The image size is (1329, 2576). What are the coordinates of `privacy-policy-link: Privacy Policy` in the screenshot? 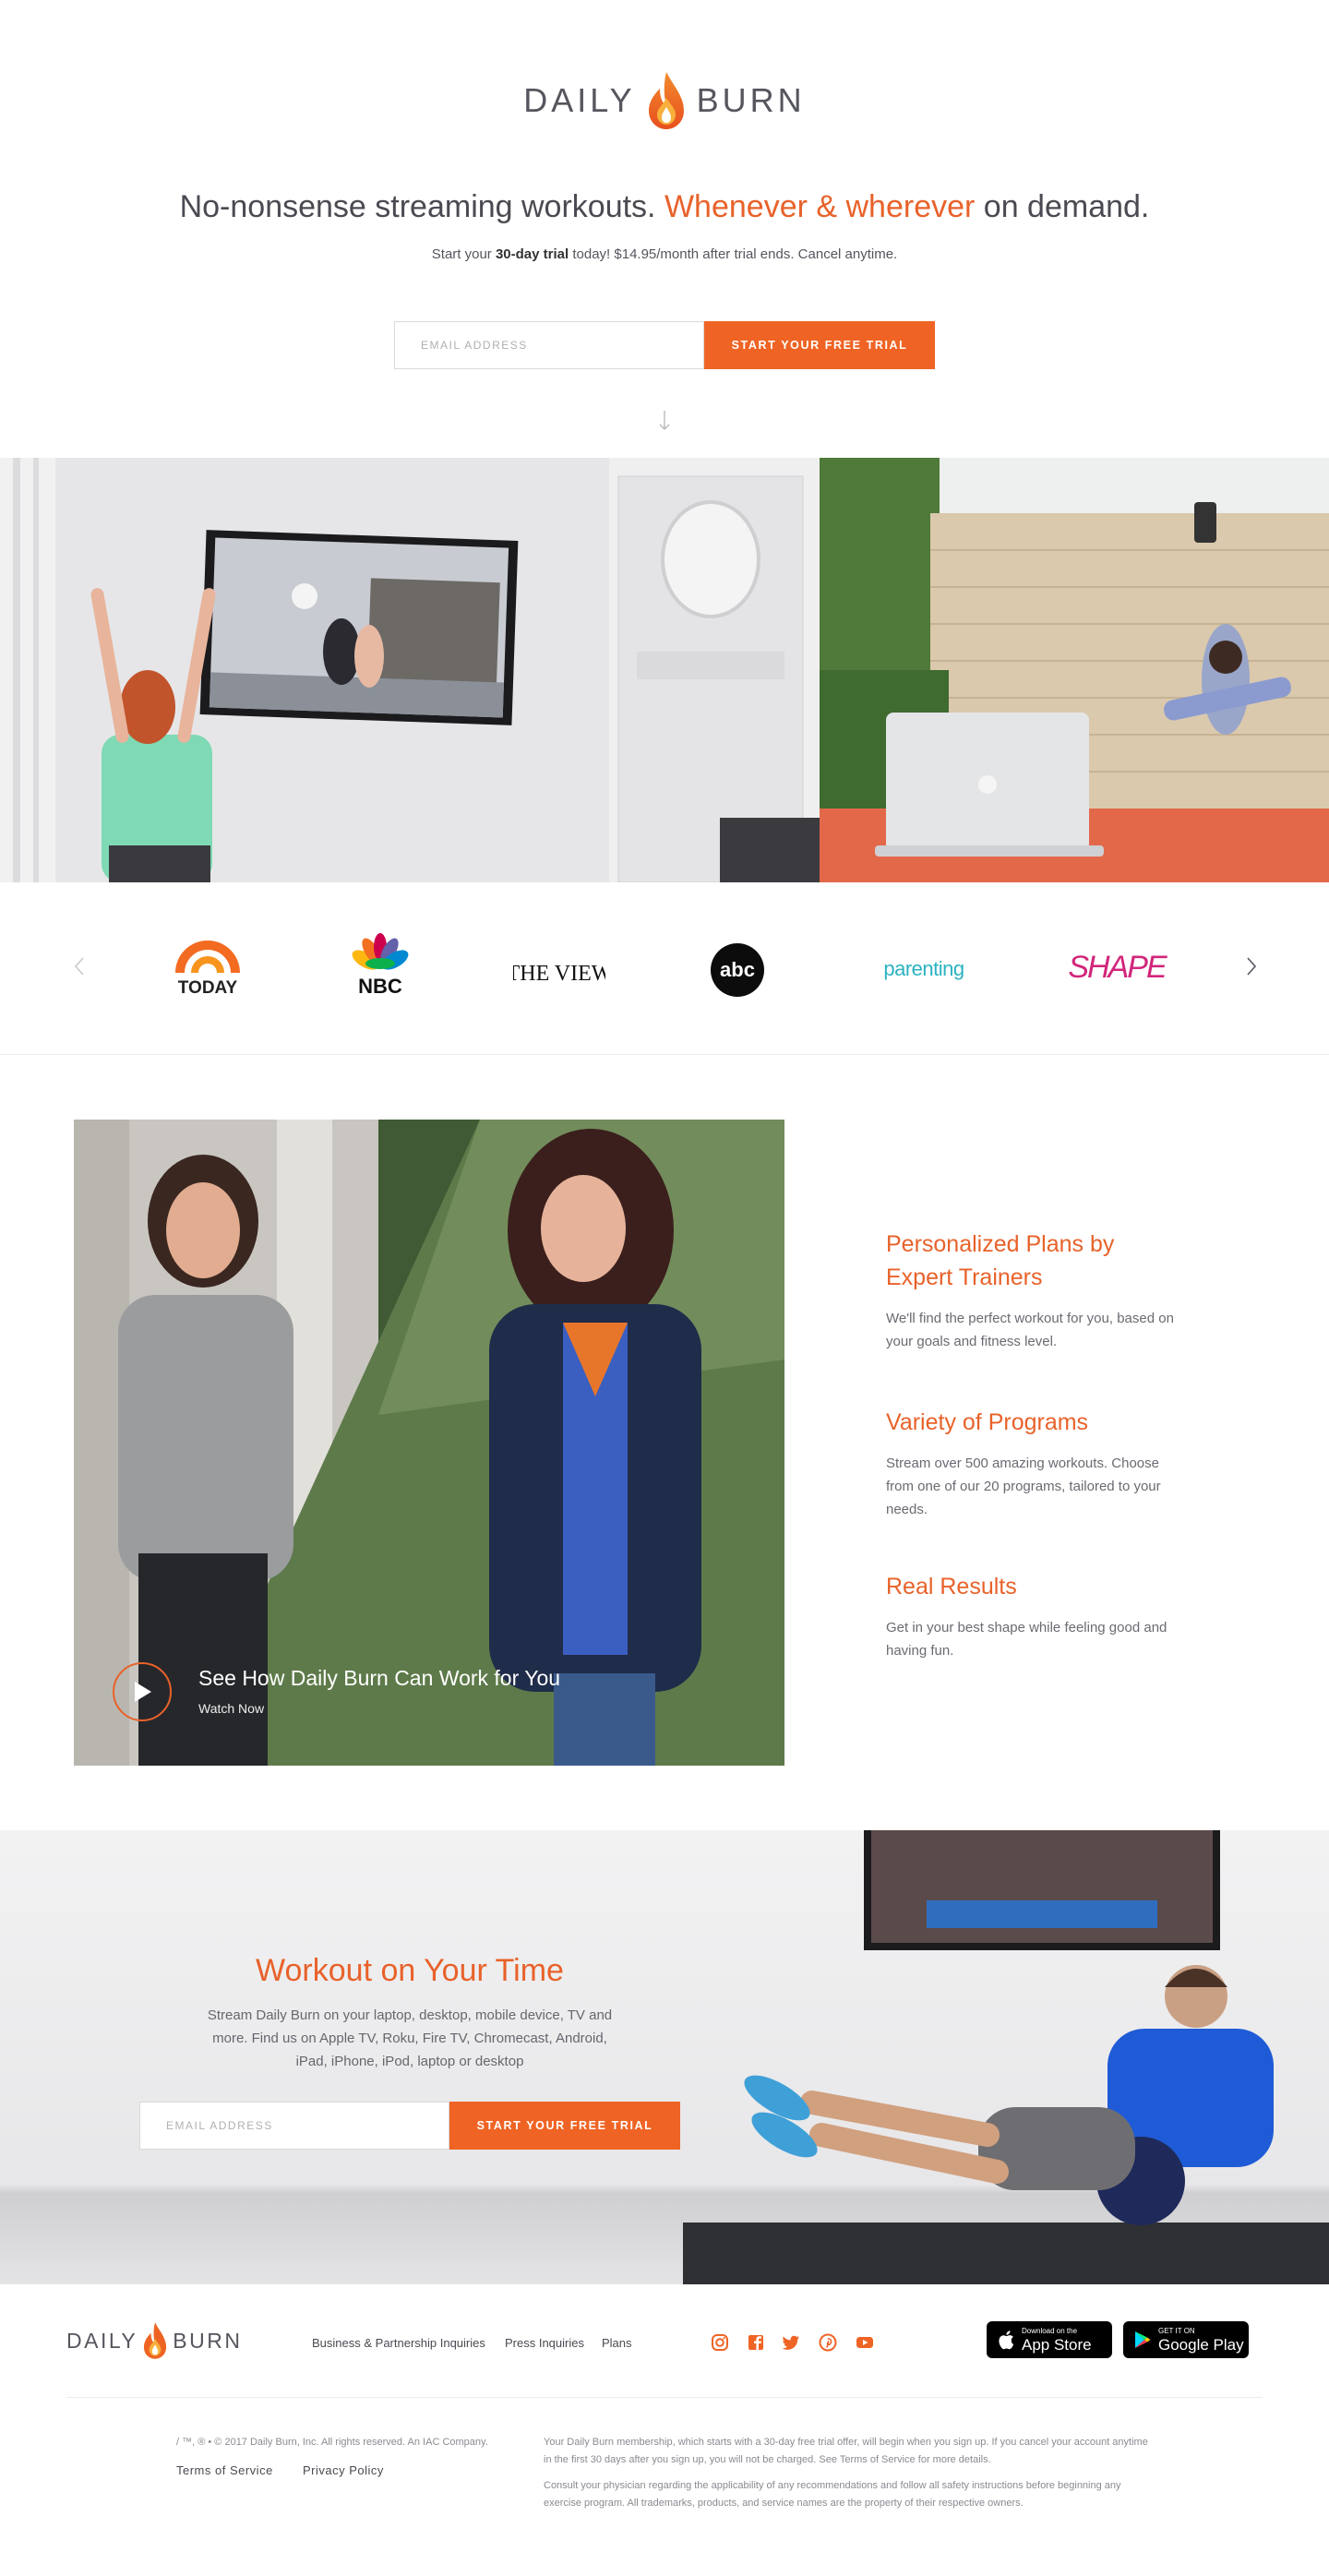 It's located at (343, 2470).